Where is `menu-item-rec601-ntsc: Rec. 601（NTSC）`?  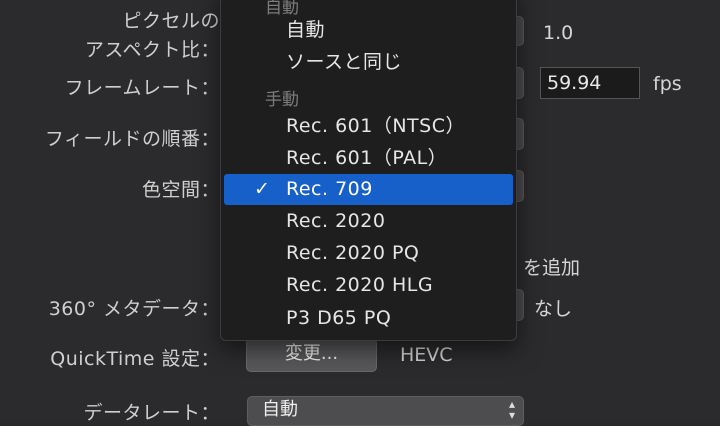 menu-item-rec601-ntsc: Rec. 601（NTSC） is located at coordinates (368, 126).